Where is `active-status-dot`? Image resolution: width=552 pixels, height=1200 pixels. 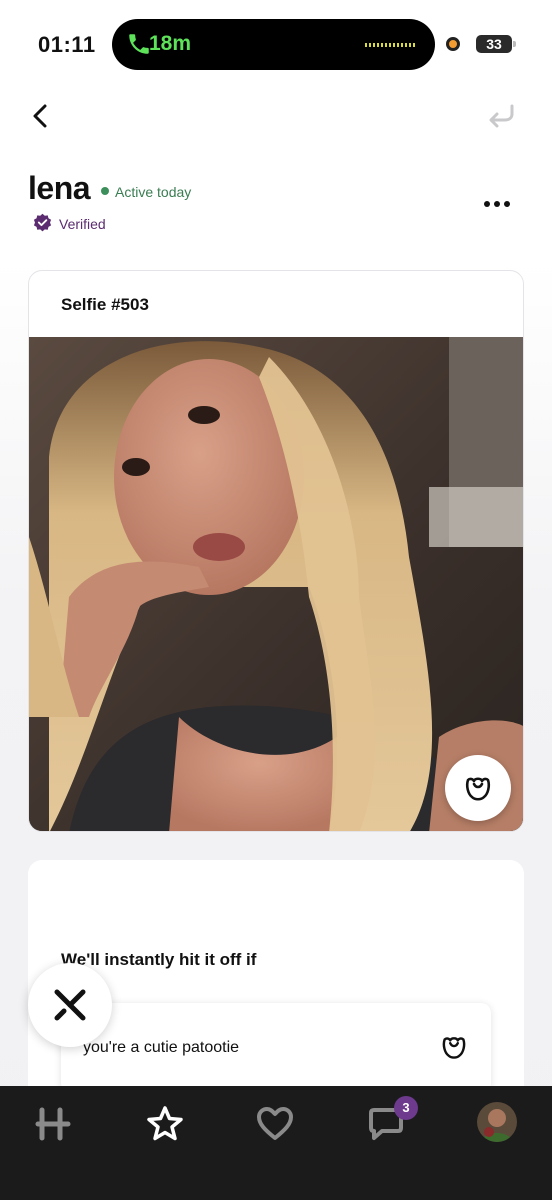 active-status-dot is located at coordinates (105, 191).